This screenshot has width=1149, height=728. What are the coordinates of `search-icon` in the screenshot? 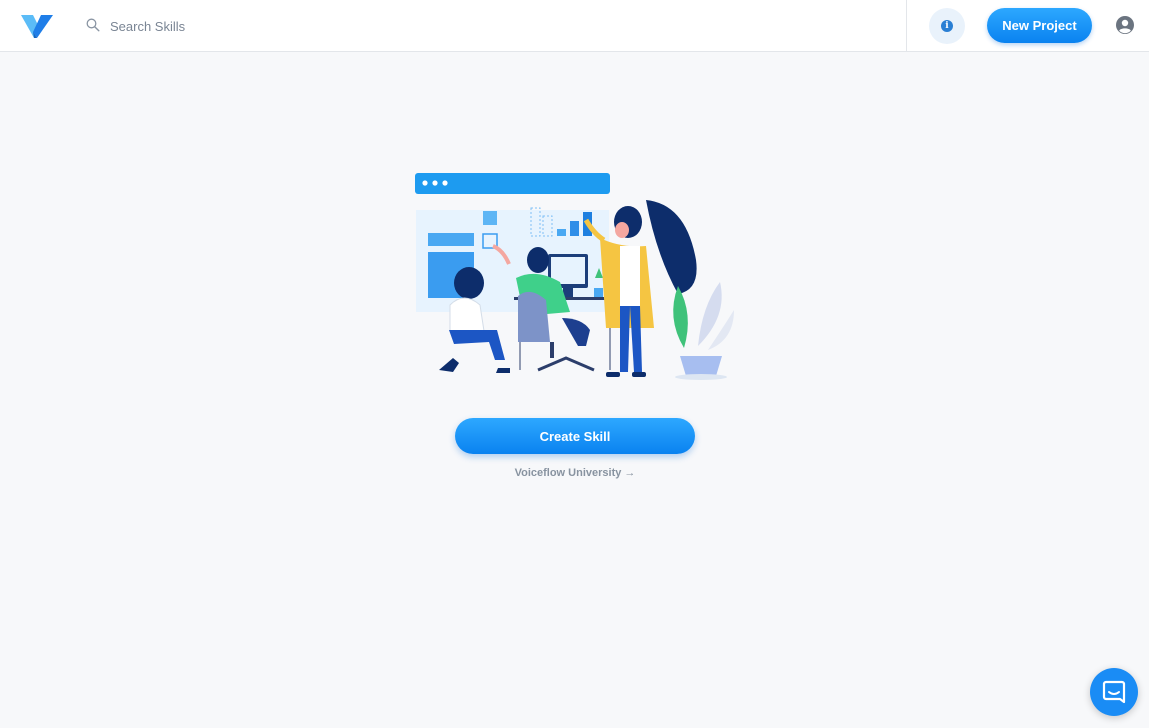 It's located at (93, 25).